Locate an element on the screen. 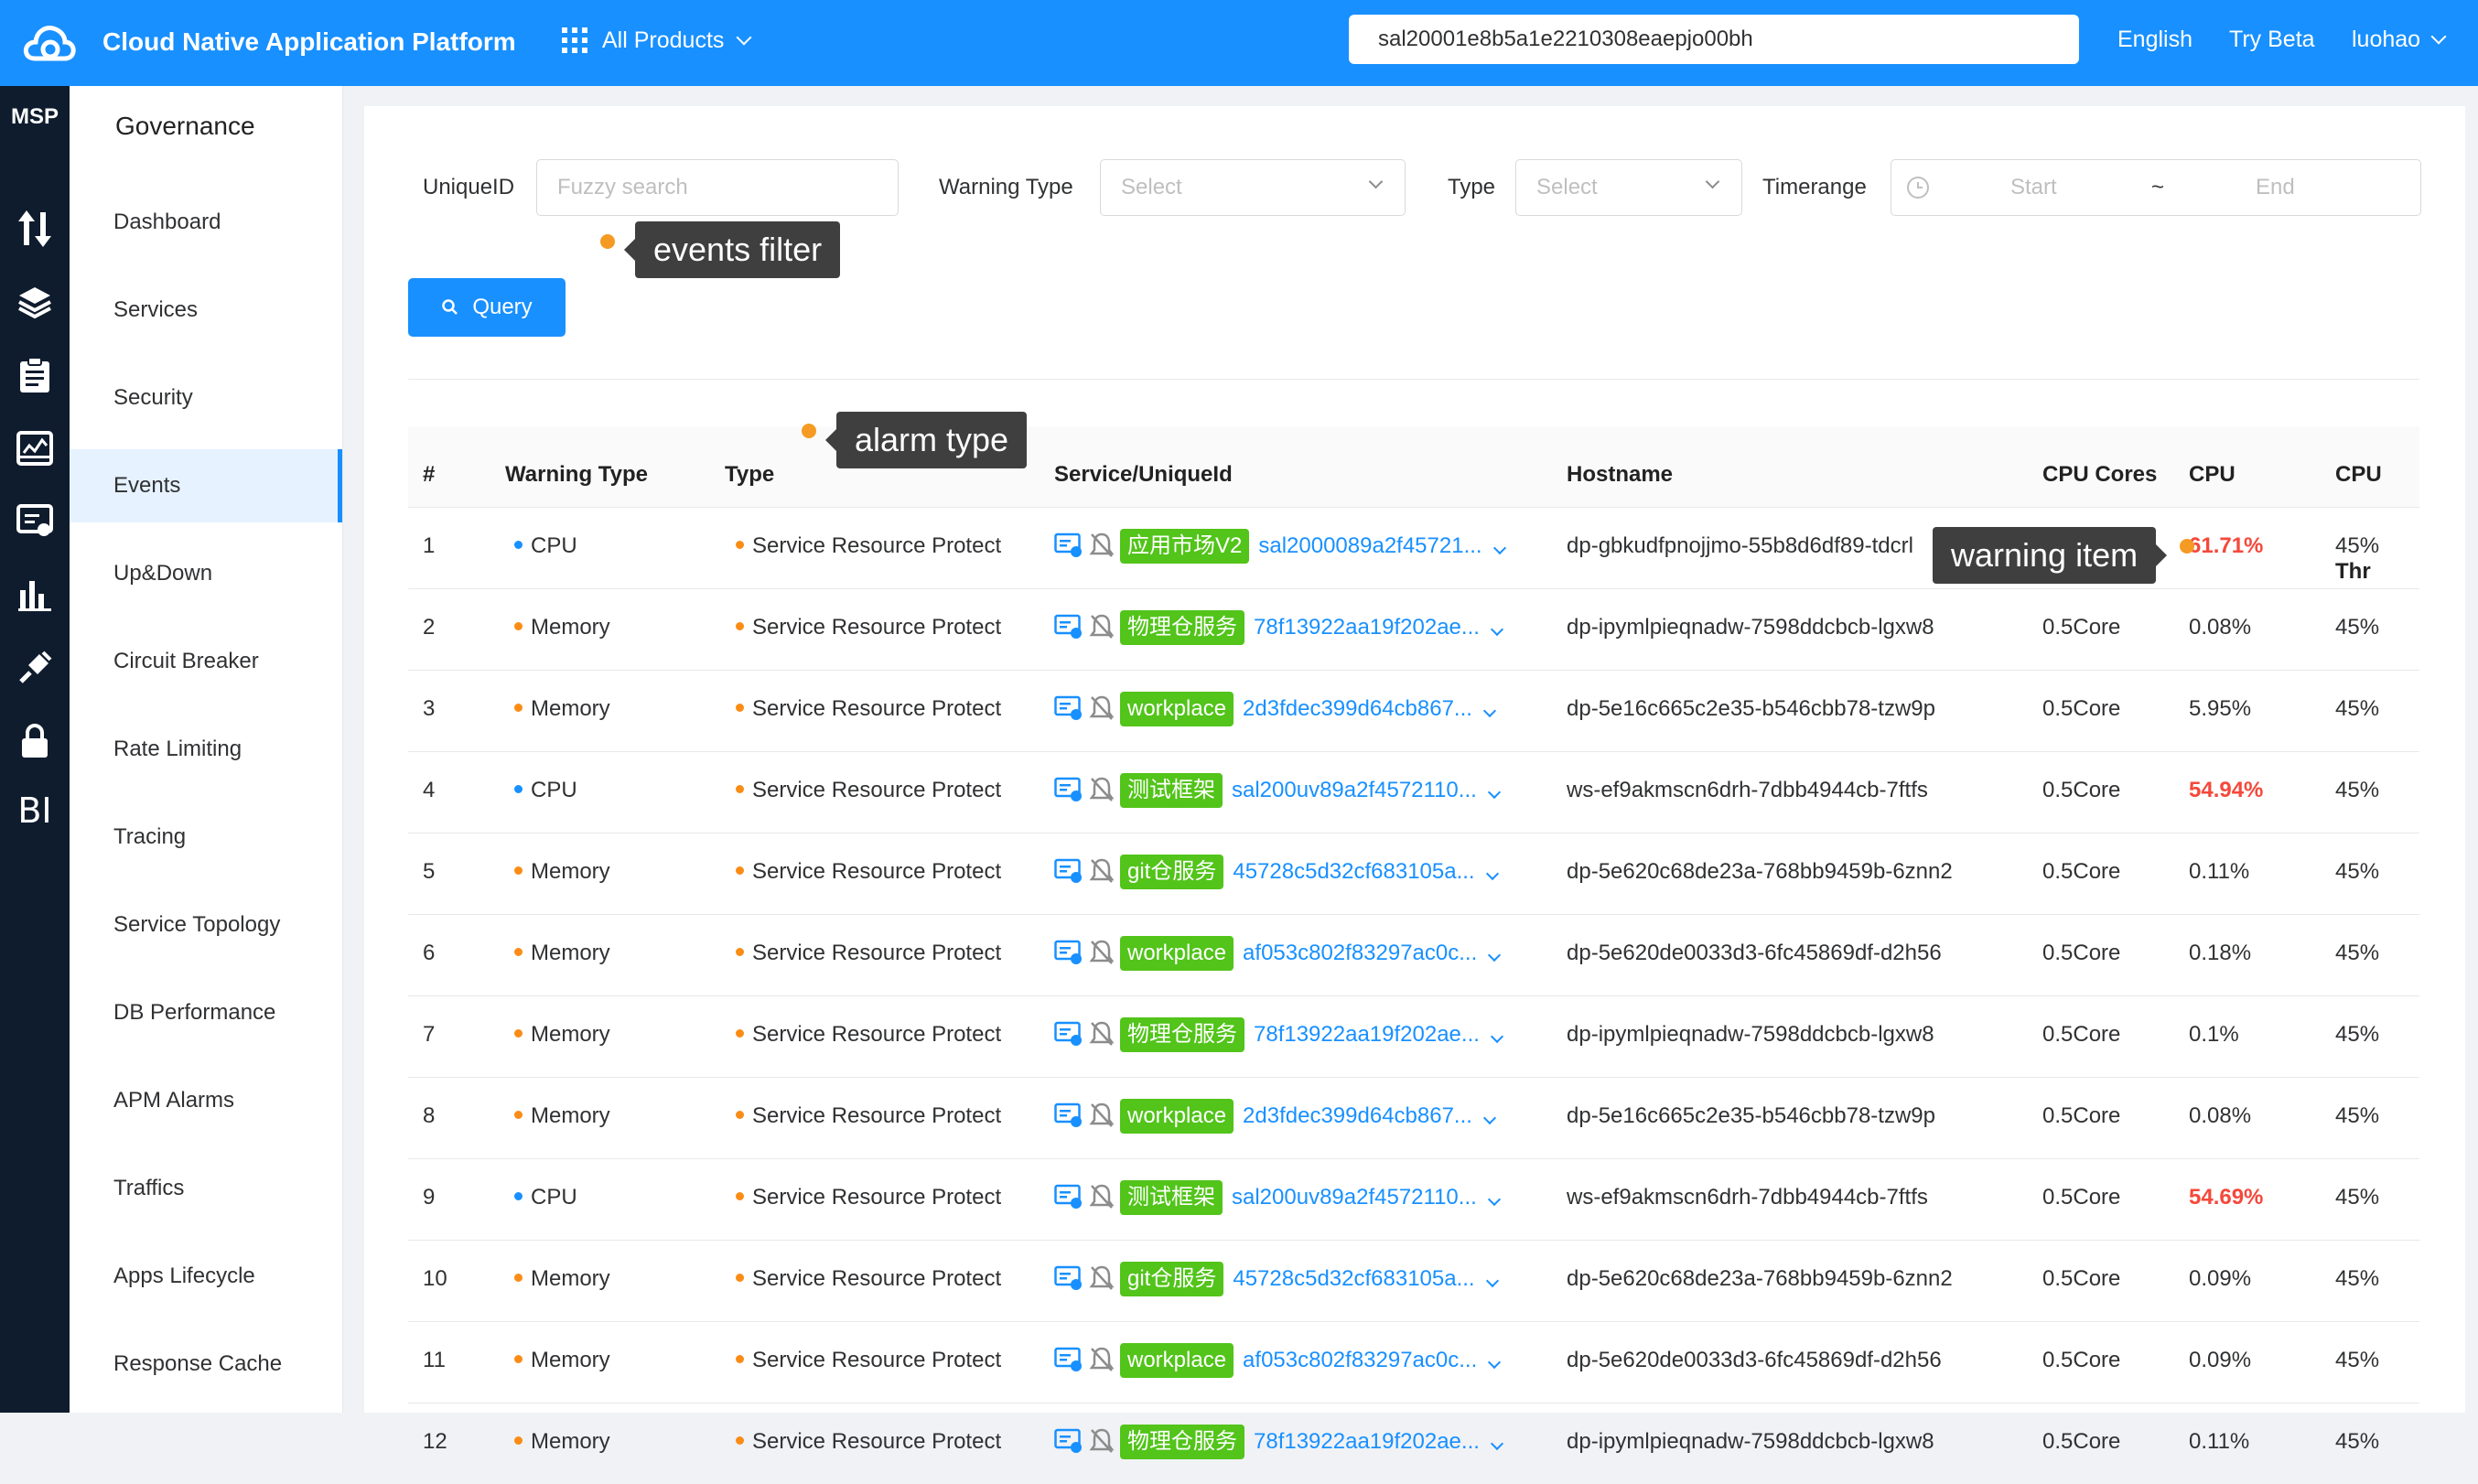 This screenshot has height=1484, width=2478. start-date-input: Start is located at coordinates (2034, 187).